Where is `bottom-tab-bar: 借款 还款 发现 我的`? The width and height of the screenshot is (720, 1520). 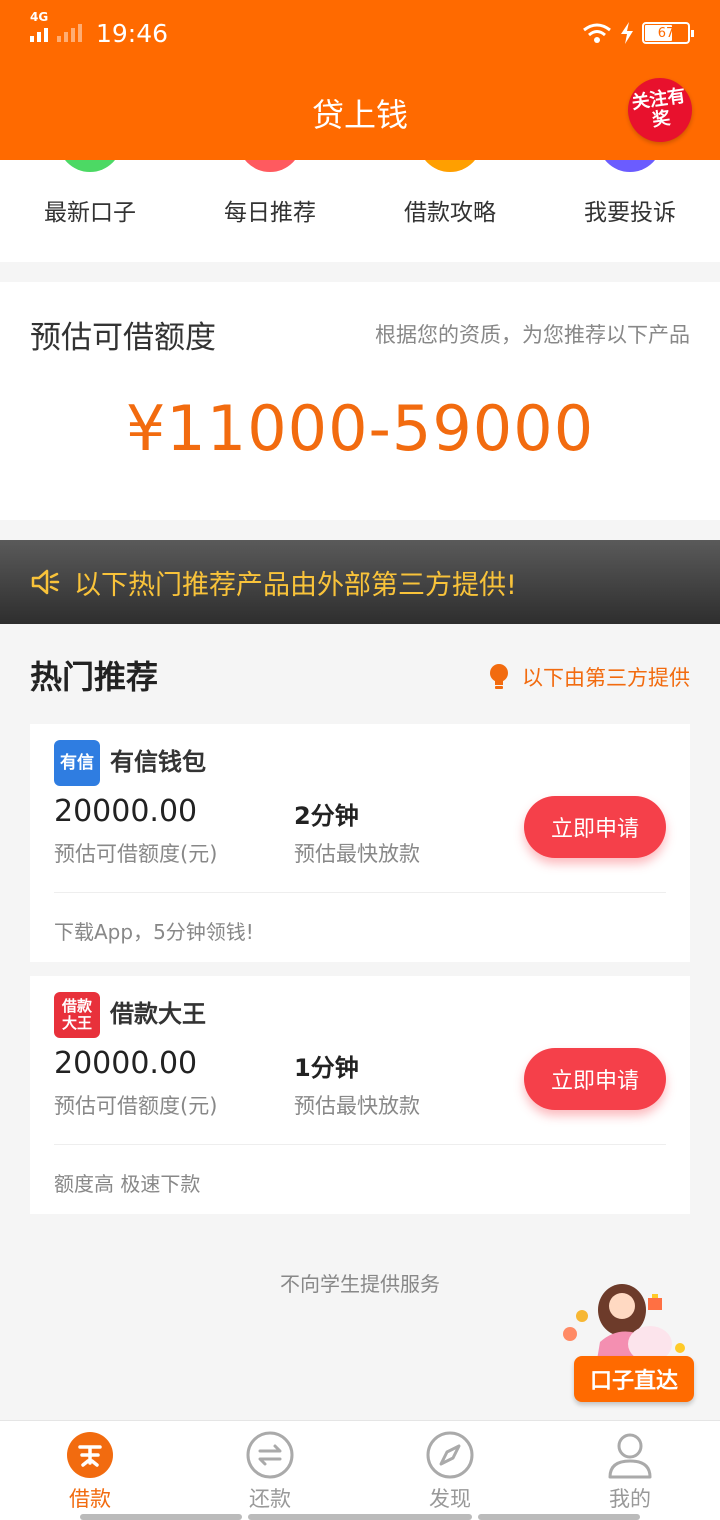 bottom-tab-bar: 借款 还款 发现 我的 is located at coordinates (360, 1470).